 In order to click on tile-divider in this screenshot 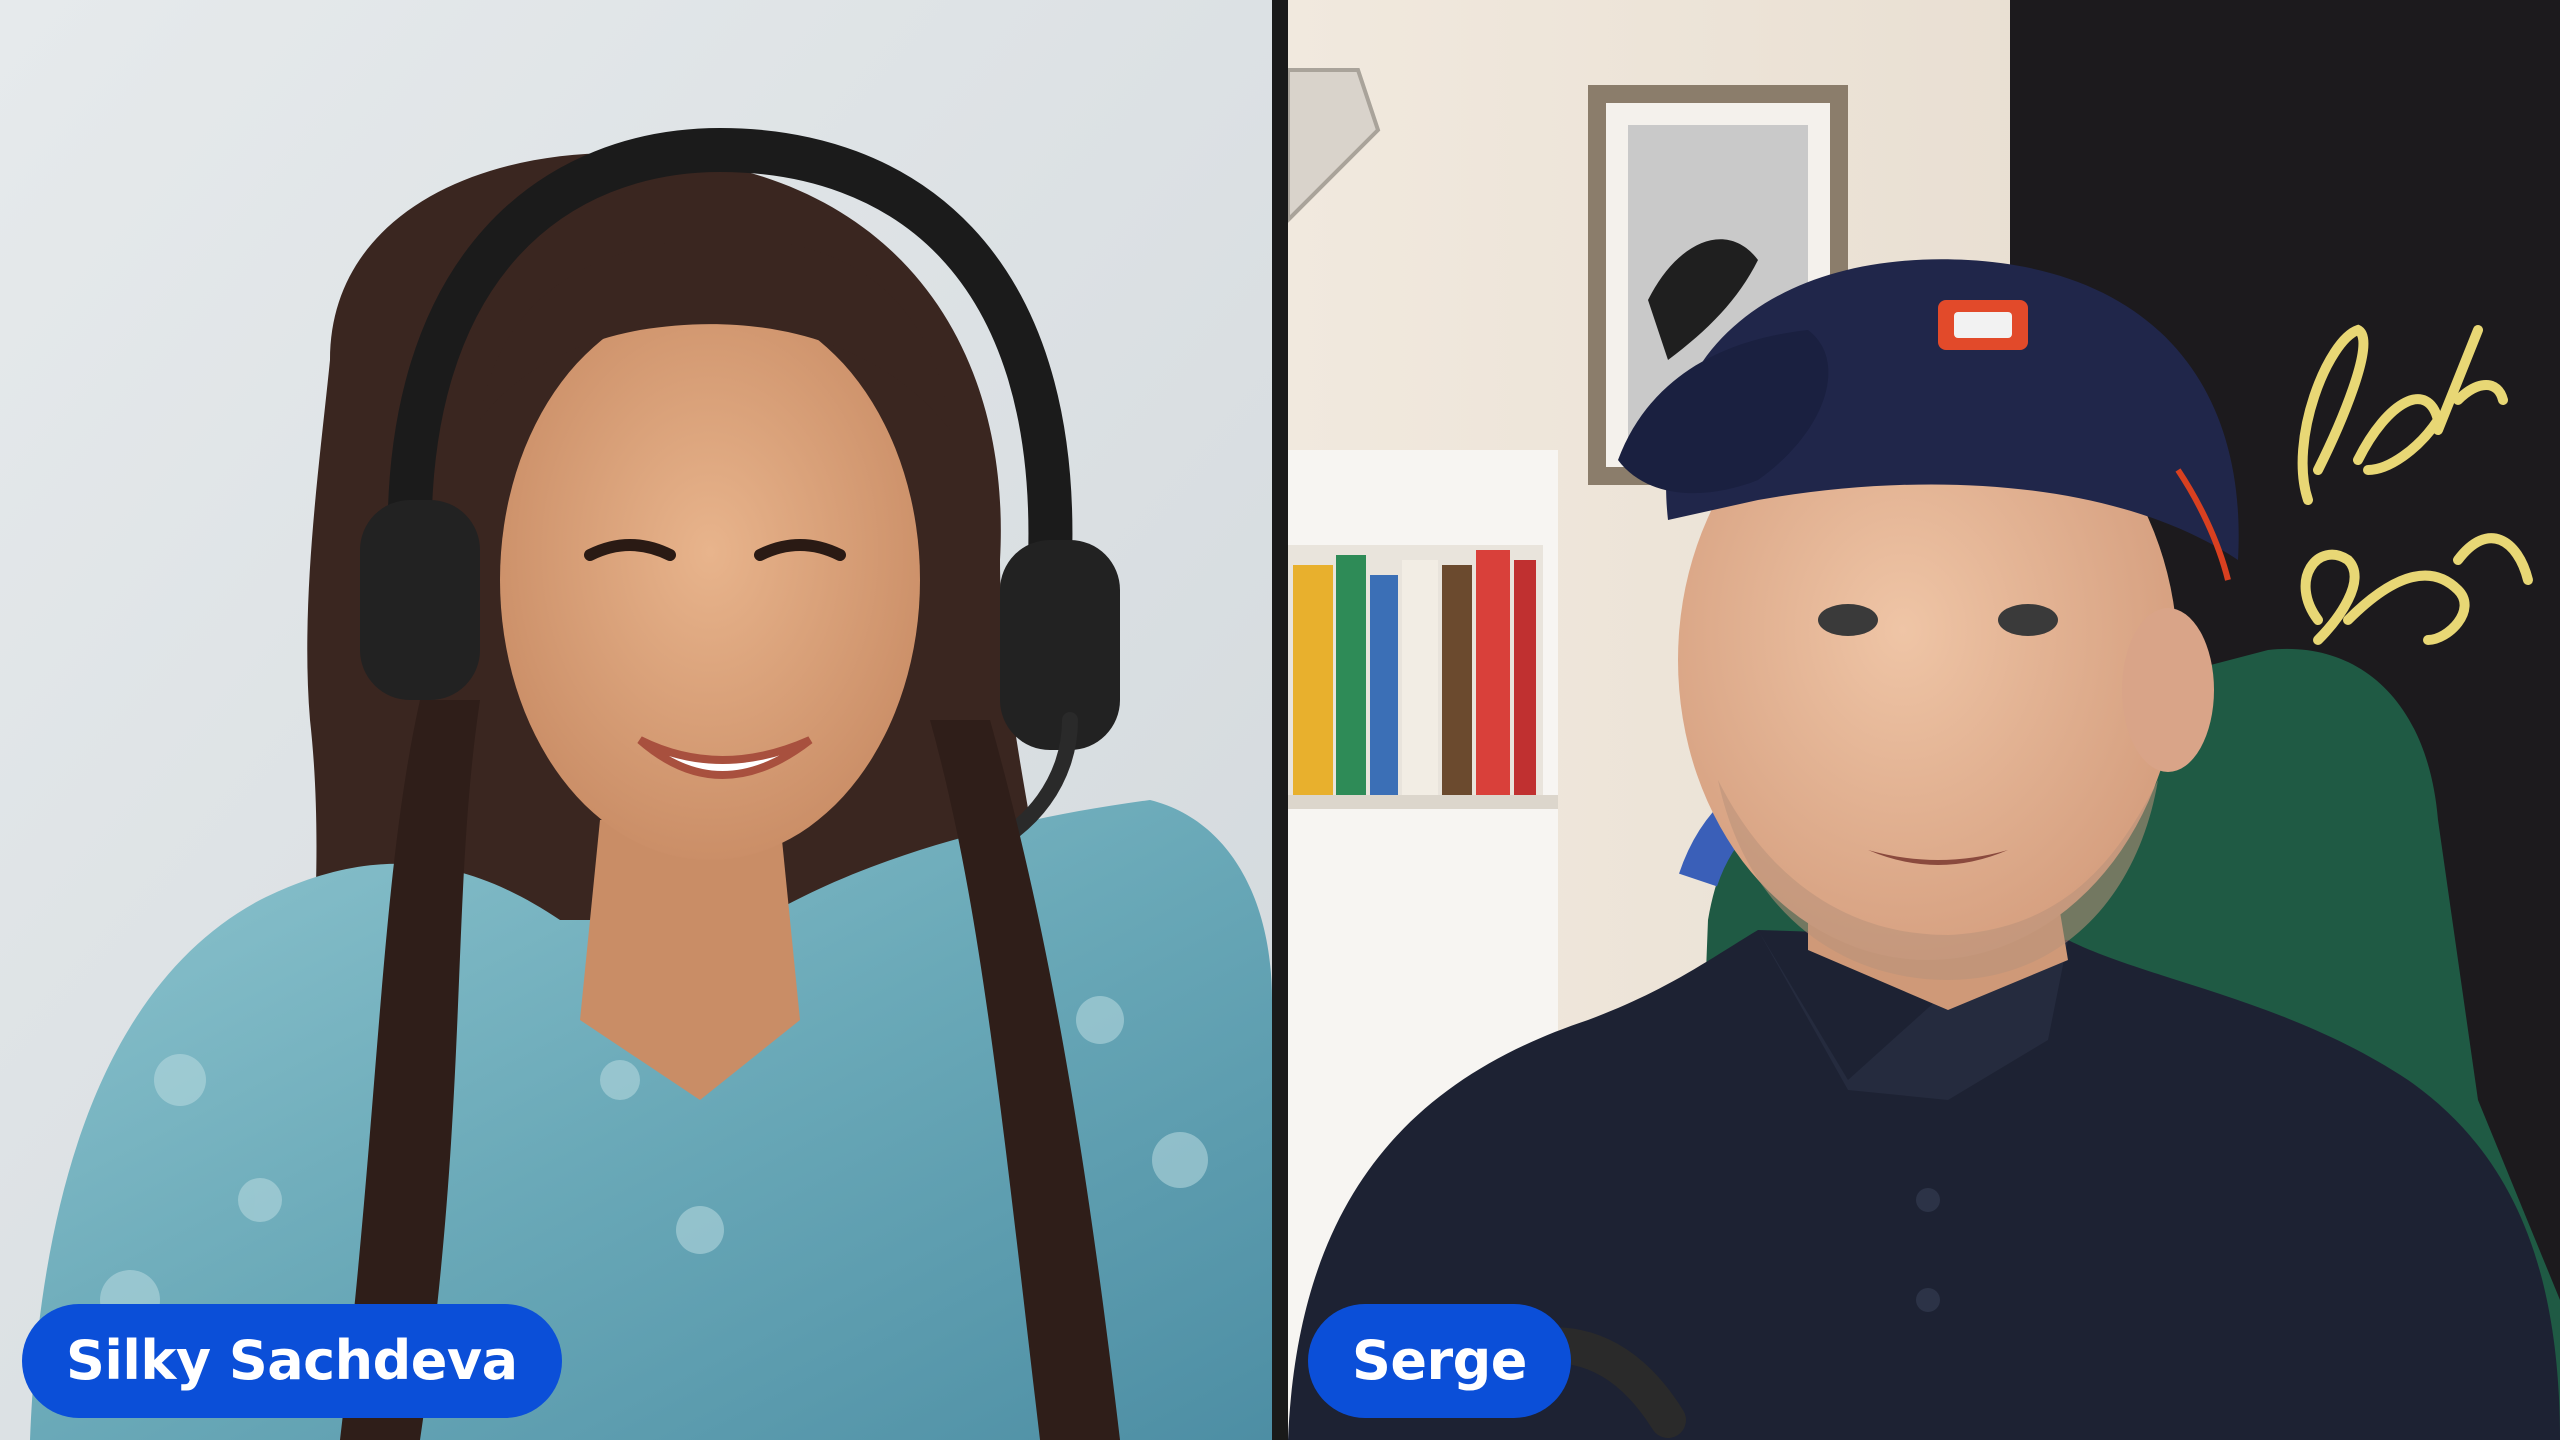, I will do `click(1280, 720)`.